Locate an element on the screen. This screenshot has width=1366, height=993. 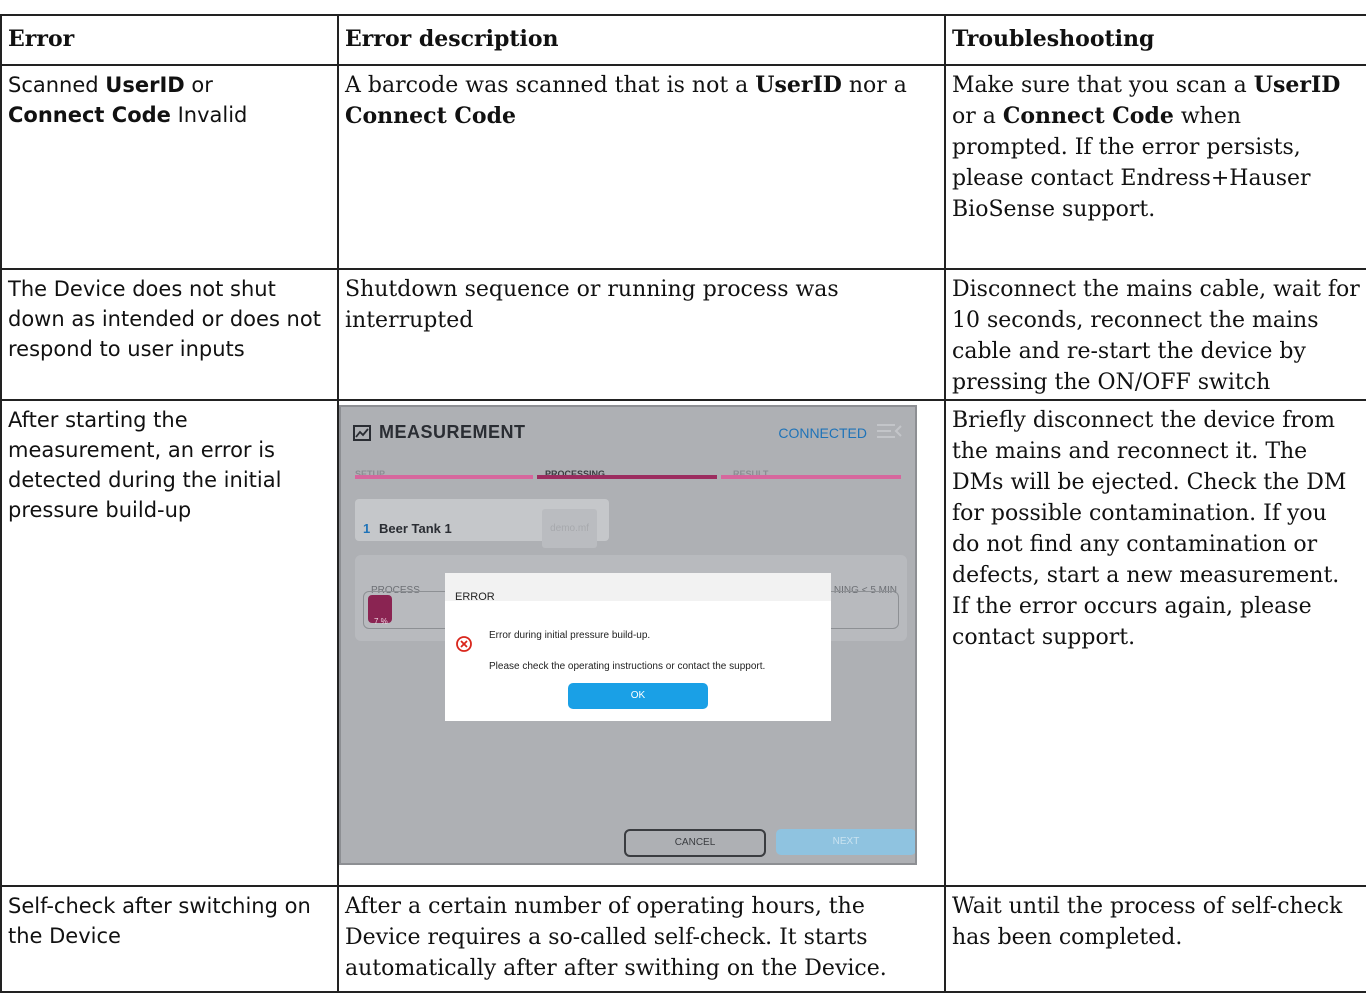
header-row: Error Error description Troubleshooting is located at coordinates (683, 40).